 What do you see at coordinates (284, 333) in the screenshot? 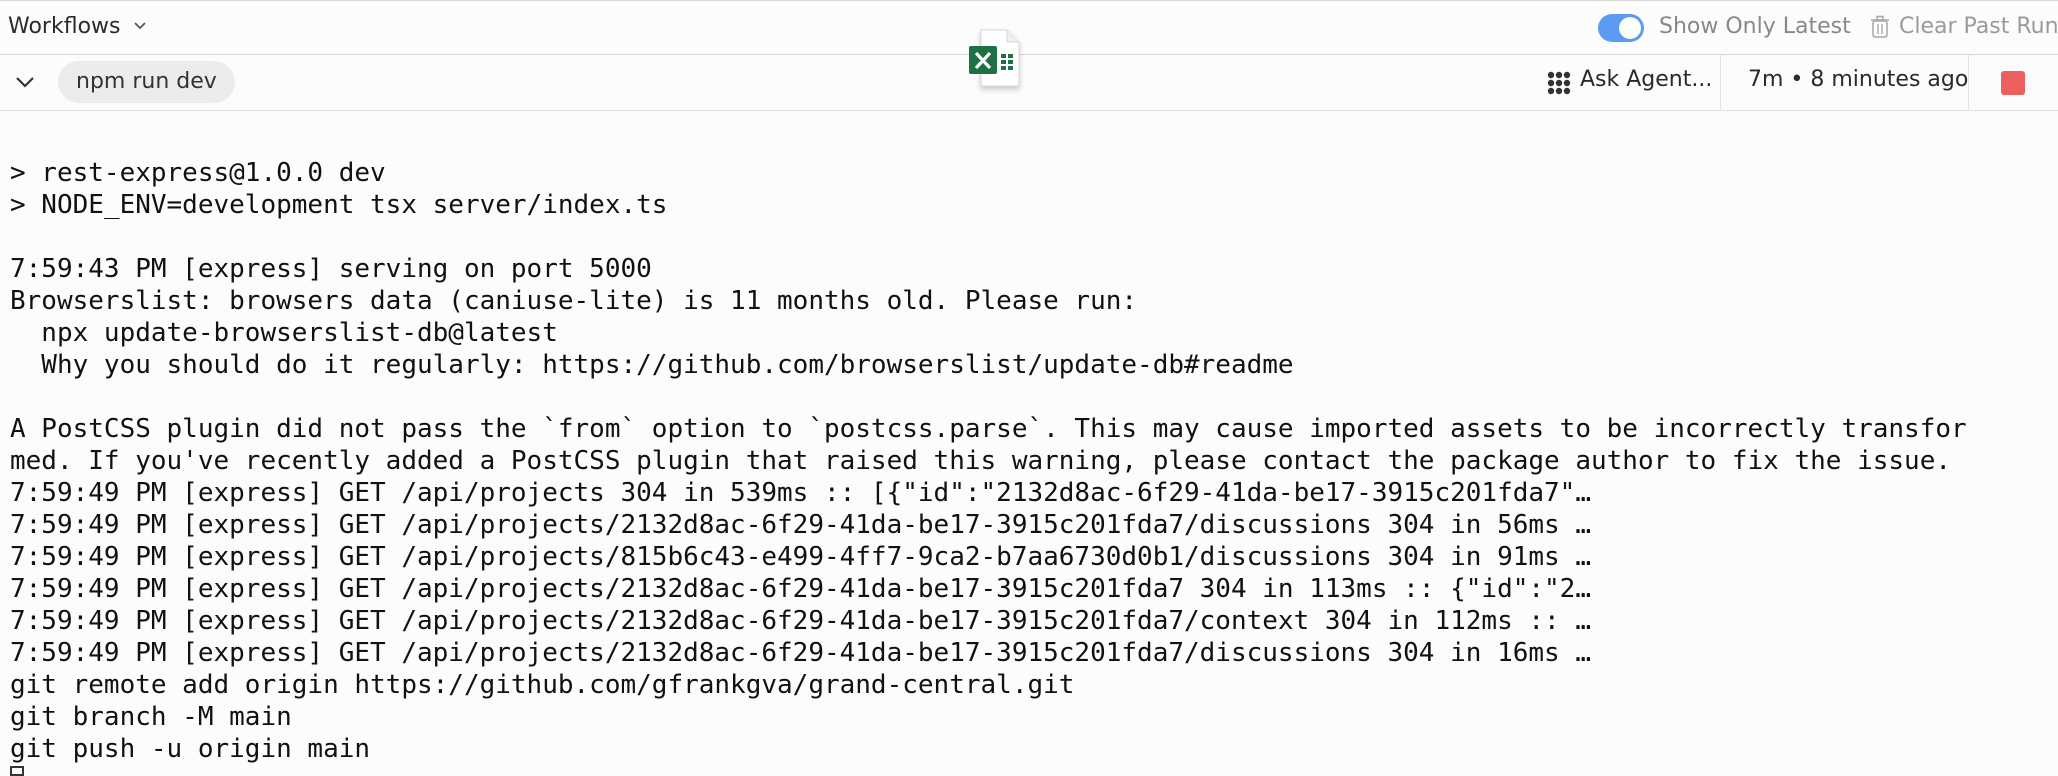
I see `console-line: npx update-browserslist-db@latest` at bounding box center [284, 333].